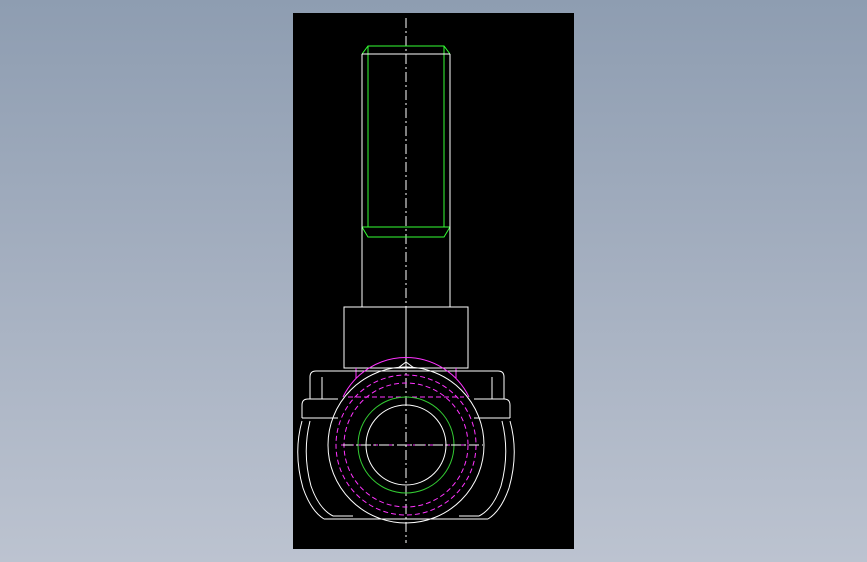 The width and height of the screenshot is (867, 562). Describe the element at coordinates (406, 337) in the screenshot. I see `hex-nut` at that location.